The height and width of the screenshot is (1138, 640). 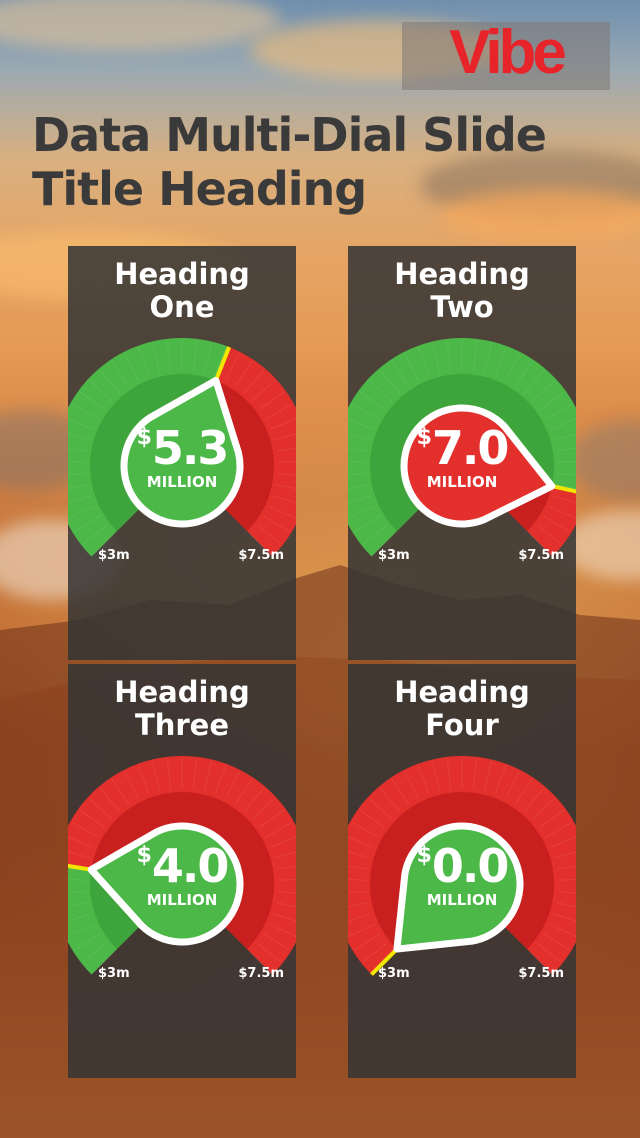 I want to click on dial-card-3: Heading Three $4.0 MILLION $3m $7.5m, so click(x=182, y=871).